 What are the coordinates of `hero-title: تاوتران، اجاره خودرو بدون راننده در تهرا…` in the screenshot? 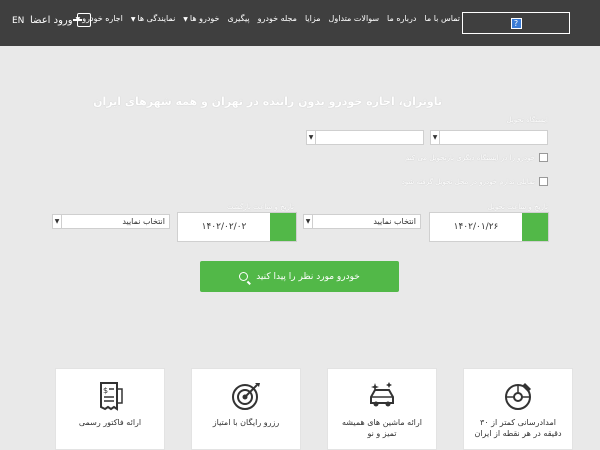 It's located at (267, 101).